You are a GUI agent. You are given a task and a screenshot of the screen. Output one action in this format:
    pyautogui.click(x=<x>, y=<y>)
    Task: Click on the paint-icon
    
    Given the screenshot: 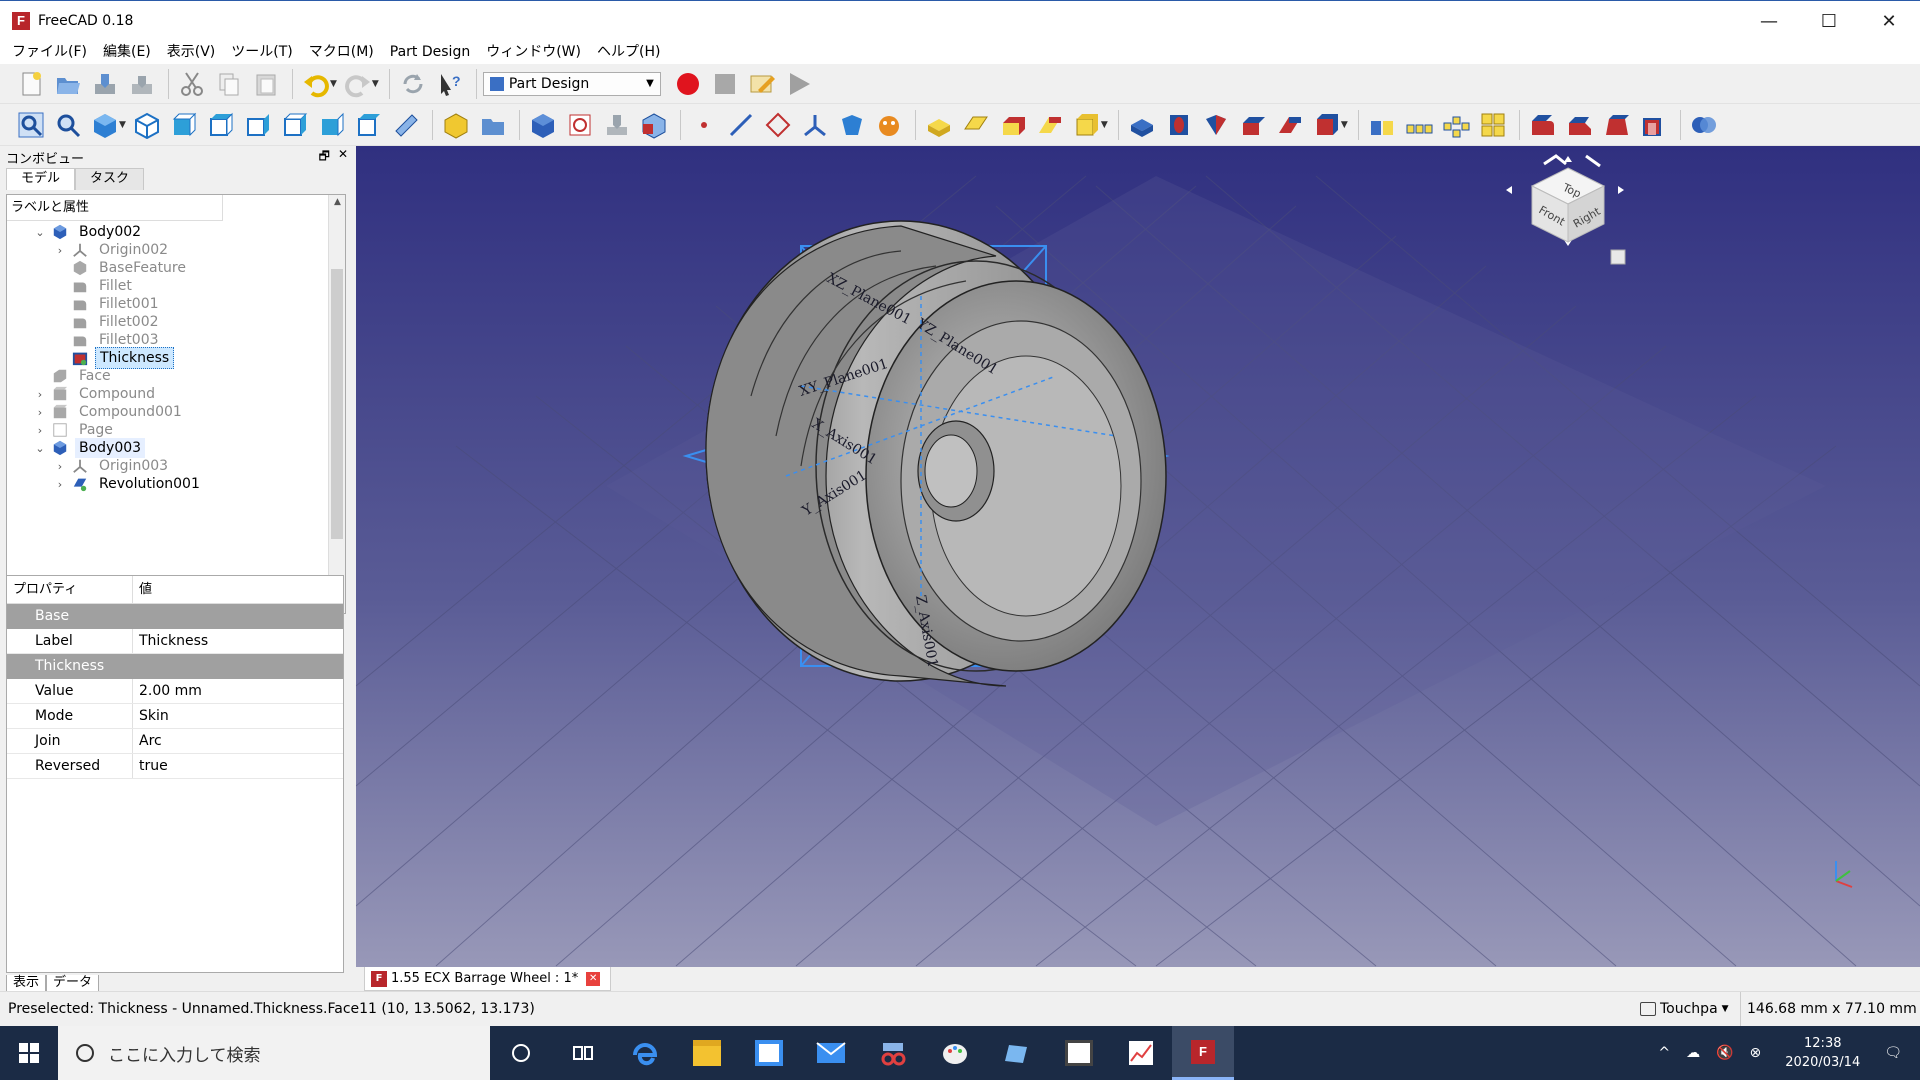 What is the action you would take?
    pyautogui.click(x=955, y=1053)
    